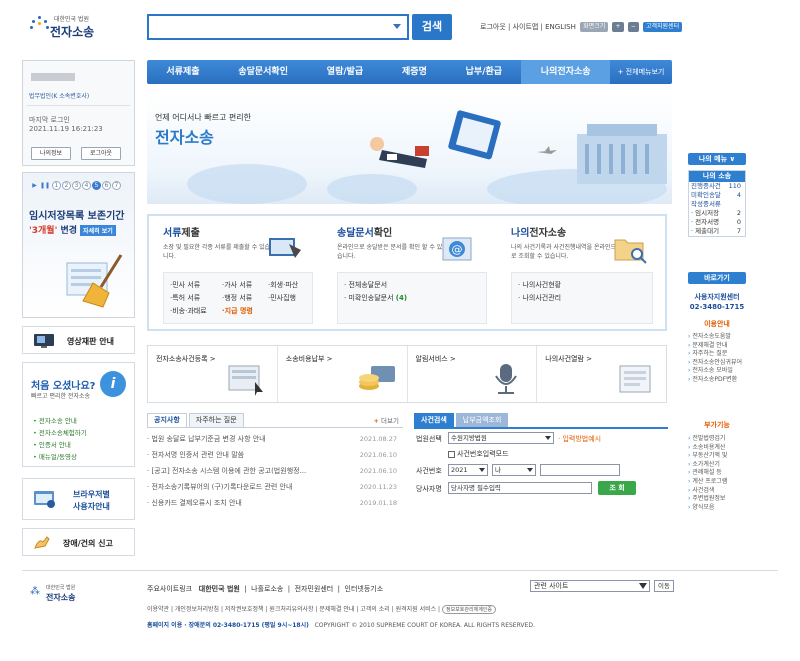 The image size is (800, 661). Describe the element at coordinates (80, 29) in the screenshot. I see `site-logo: 대한민국 법원 전자소송` at that location.